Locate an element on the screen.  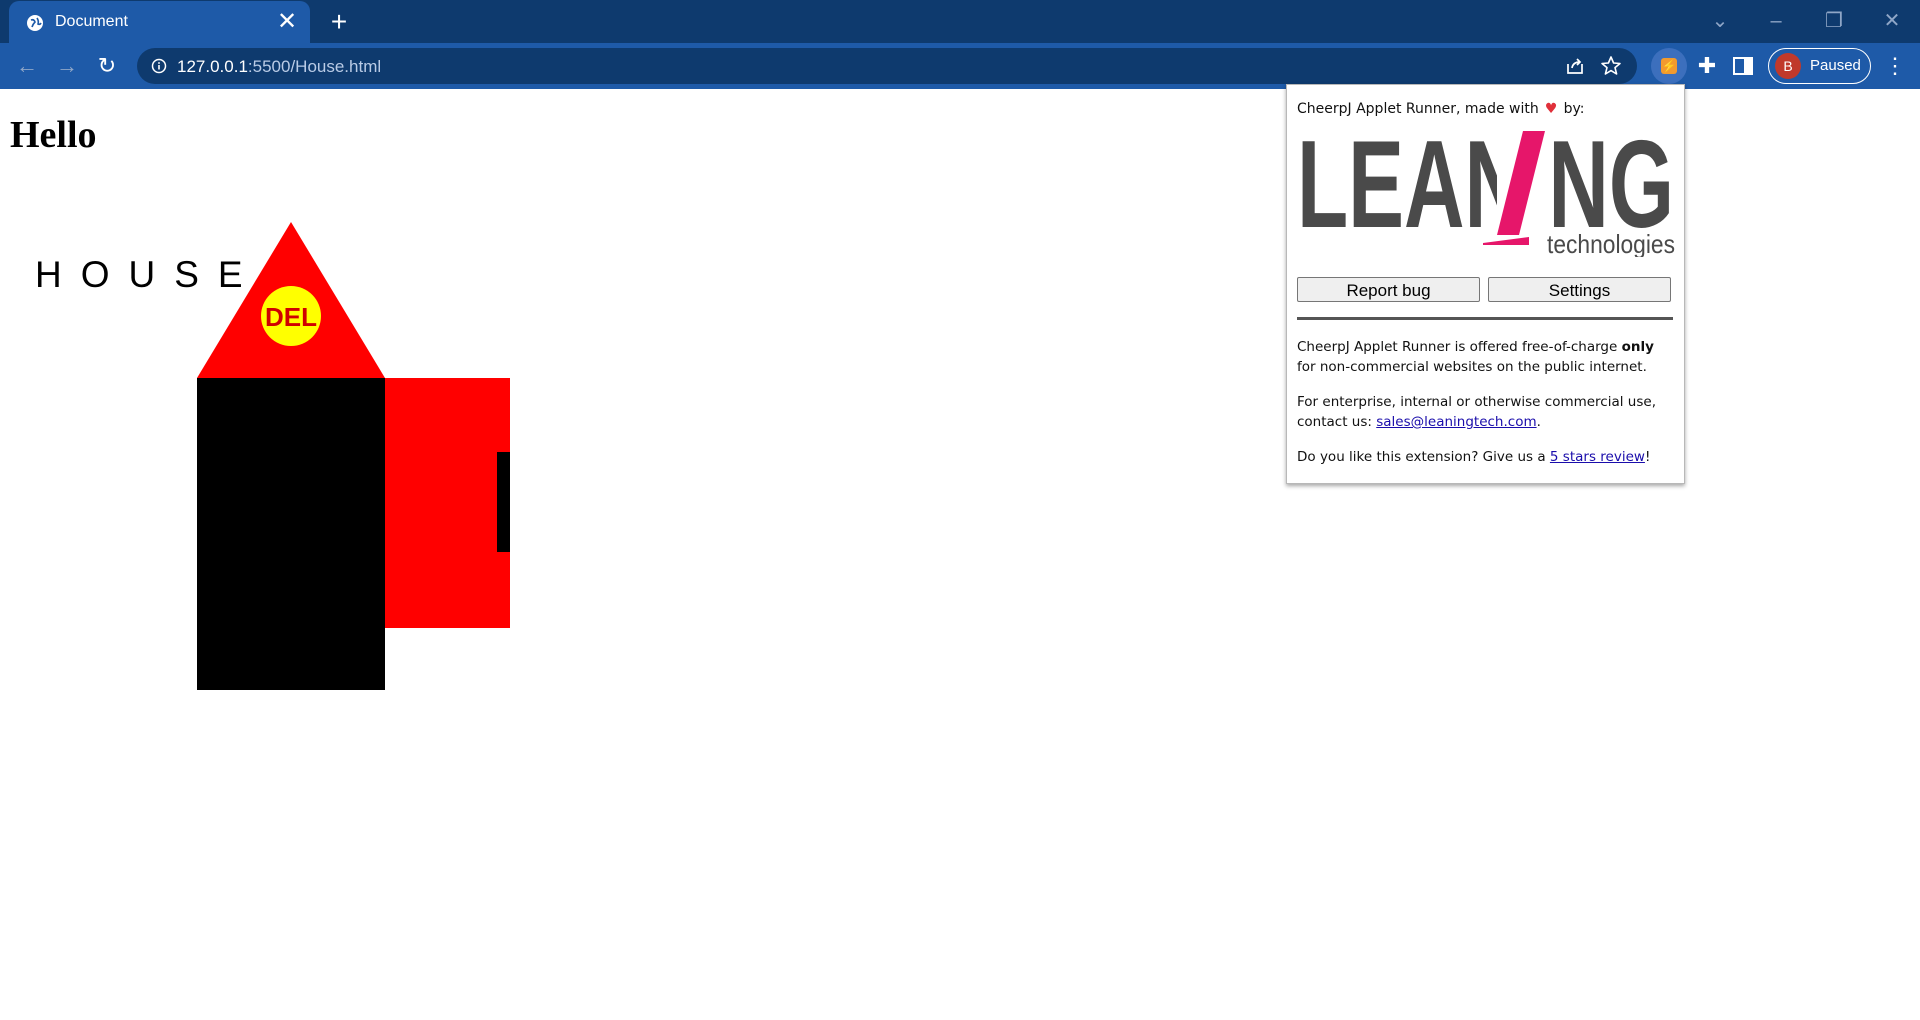
extensions-puzzle-icon: ✚ is located at coordinates (1707, 66).